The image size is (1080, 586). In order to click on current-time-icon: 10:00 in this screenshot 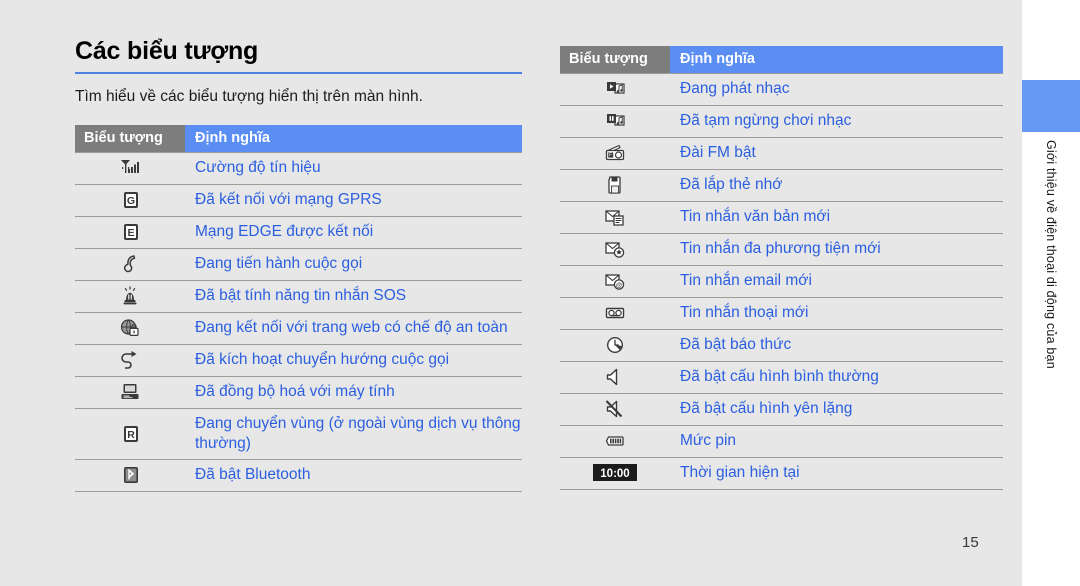, I will do `click(615, 473)`.